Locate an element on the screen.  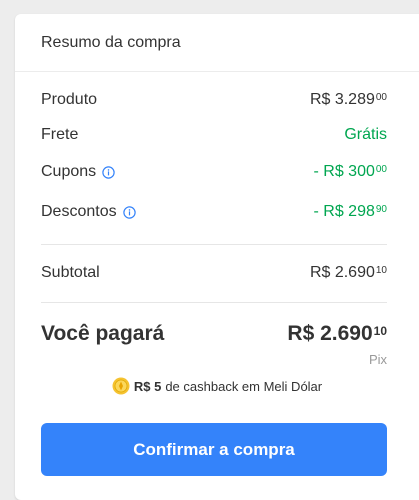
product-row: Produto R$ 3.289 00 is located at coordinates (214, 100).